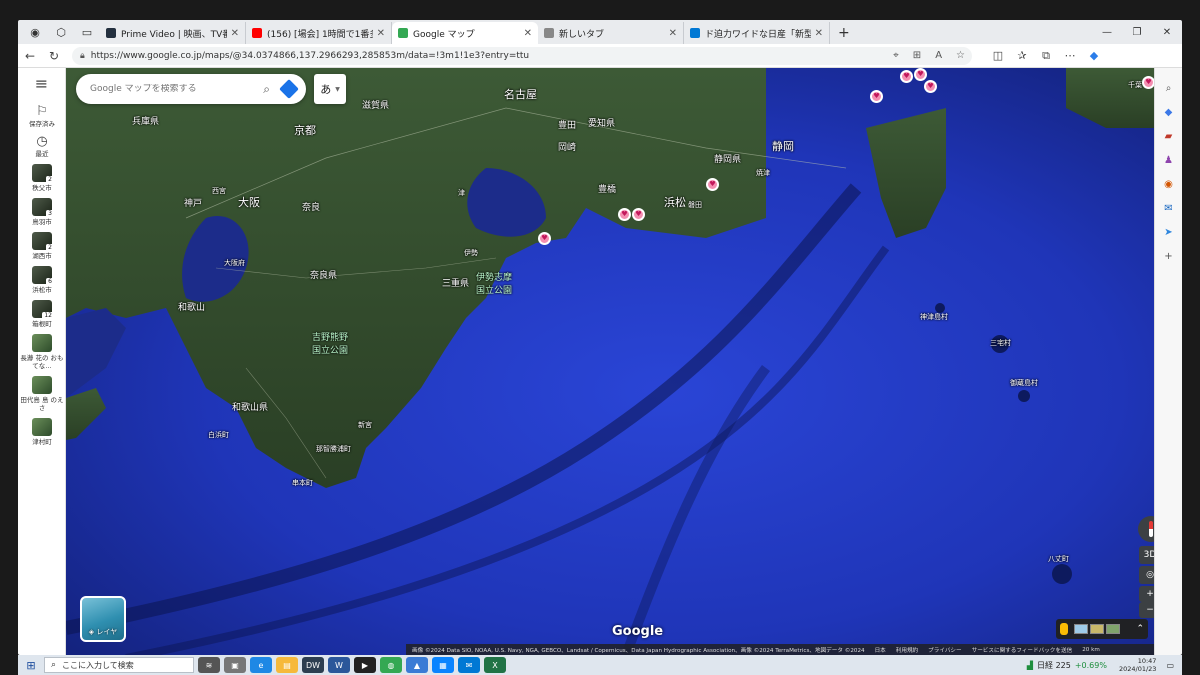  Describe the element at coordinates (1022, 56) in the screenshot. I see `favorites-icon: ✰` at that location.